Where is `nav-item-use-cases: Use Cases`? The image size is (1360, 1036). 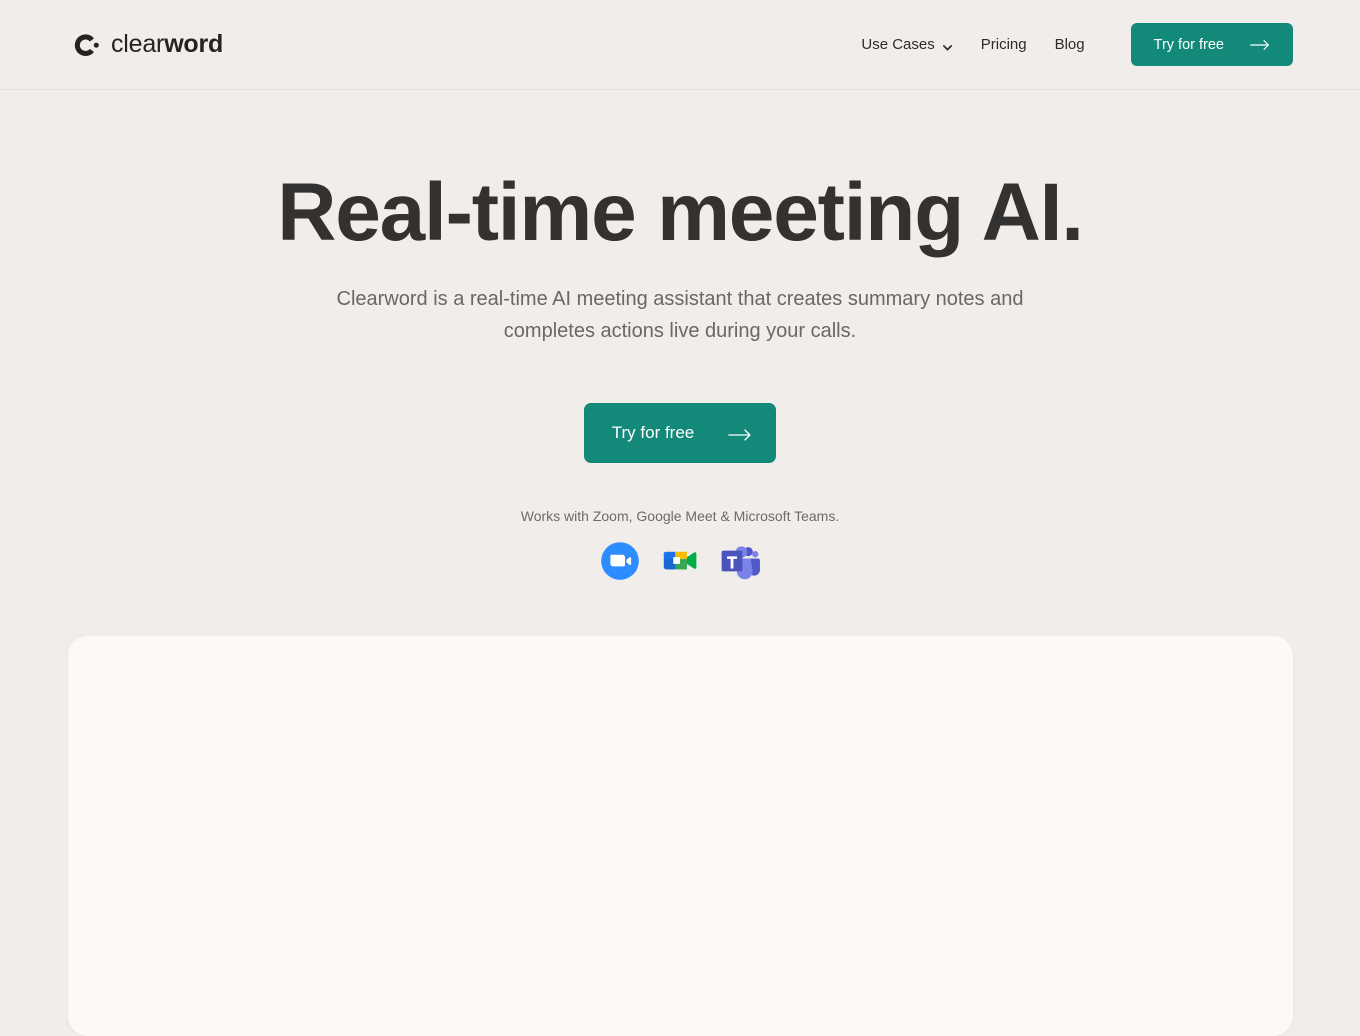
nav-item-use-cases: Use Cases is located at coordinates (913, 44).